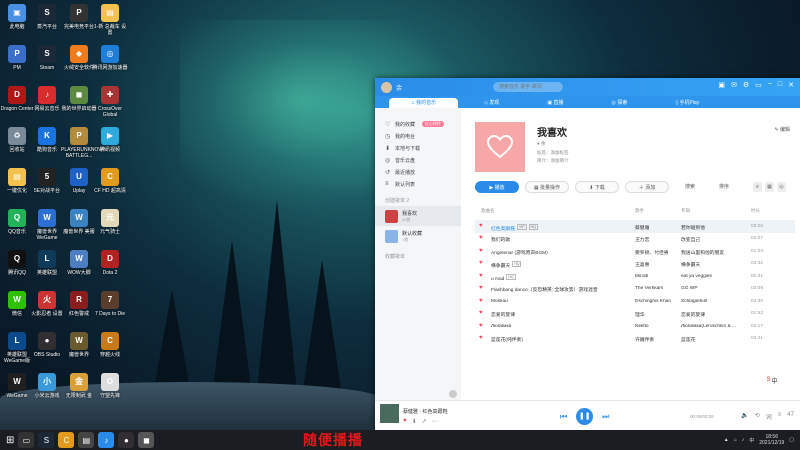  Describe the element at coordinates (702, 252) in the screenshot. I see `song-album: 我送山里和他的朋友` at that location.